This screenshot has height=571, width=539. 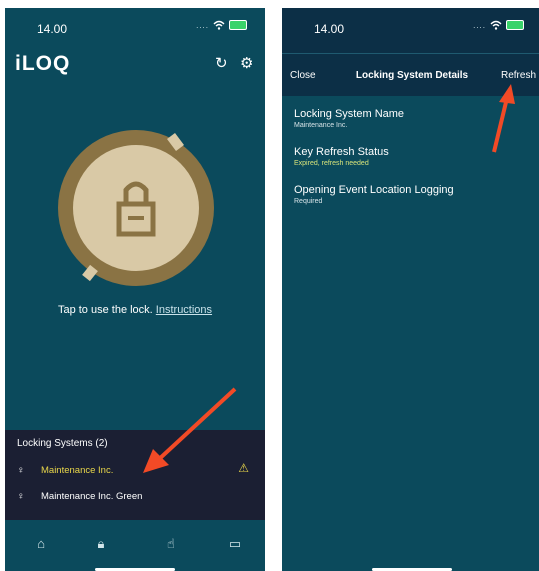 What do you see at coordinates (321, 125) in the screenshot?
I see `field-value: Maintenance Inc.` at bounding box center [321, 125].